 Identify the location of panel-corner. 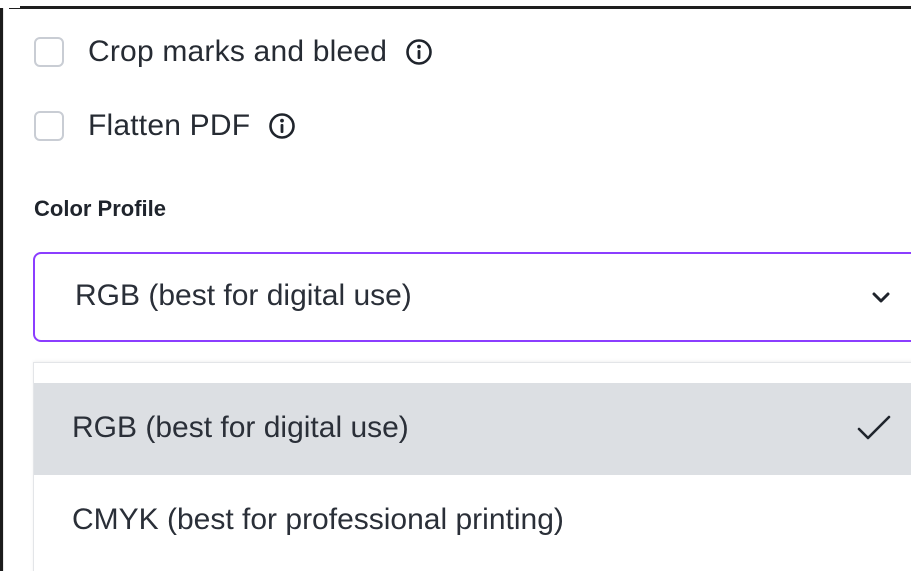
(10, 4).